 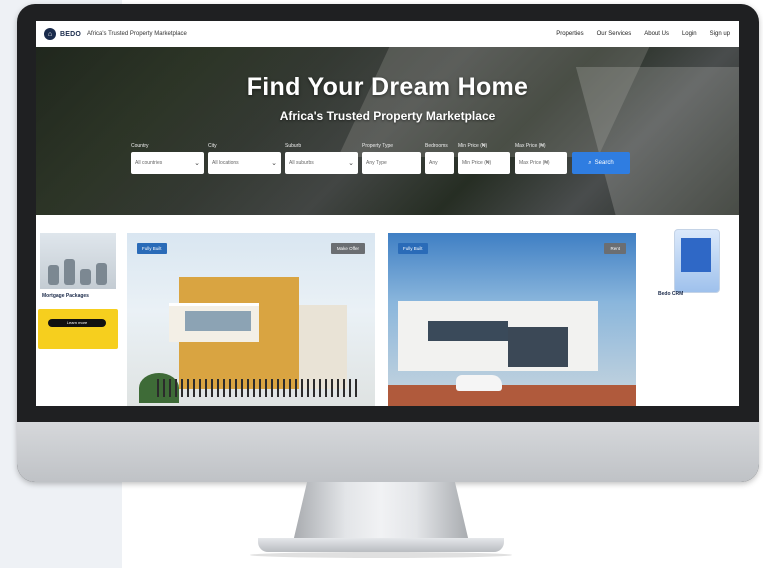 What do you see at coordinates (614, 34) in the screenshot?
I see `nav-link-services: Our Services` at bounding box center [614, 34].